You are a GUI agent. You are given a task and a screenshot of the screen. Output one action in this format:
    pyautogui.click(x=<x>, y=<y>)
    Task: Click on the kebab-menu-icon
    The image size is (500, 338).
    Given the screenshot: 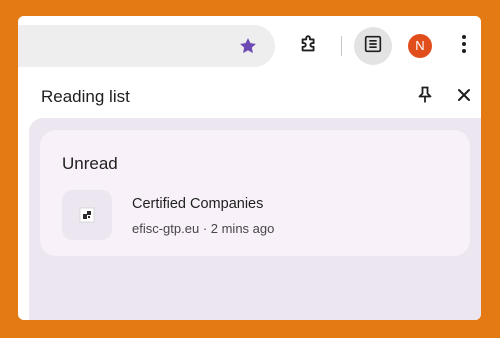 What is the action you would take?
    pyautogui.click(x=464, y=46)
    